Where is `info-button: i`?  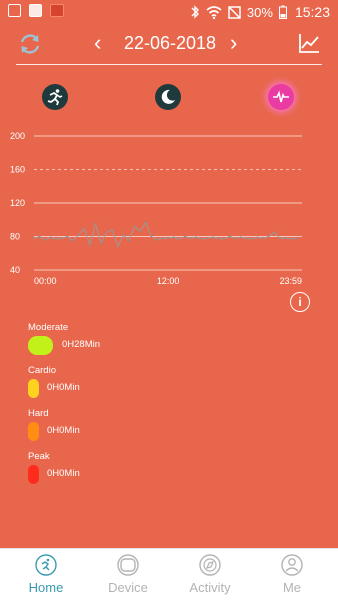 info-button: i is located at coordinates (300, 302).